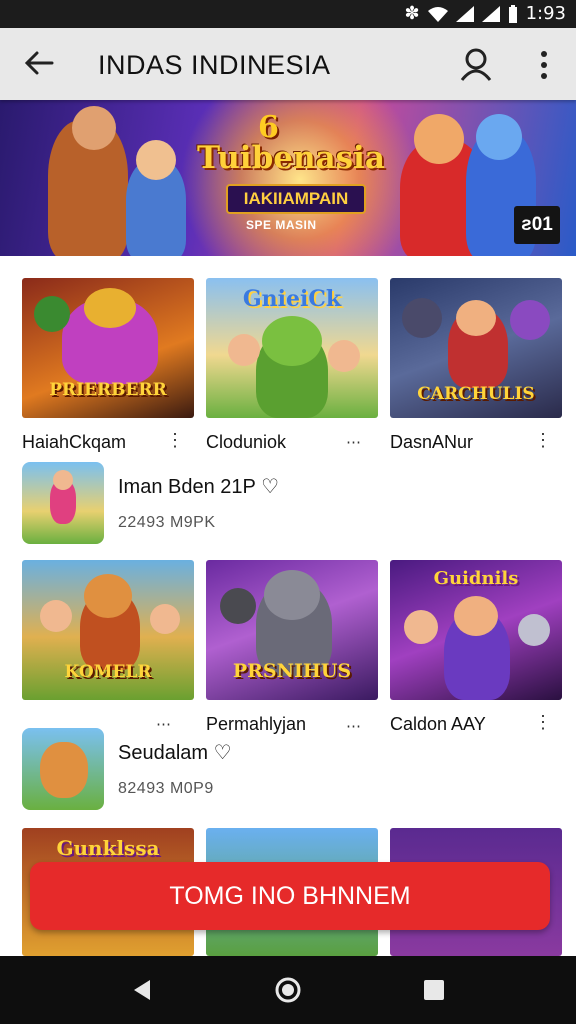  Describe the element at coordinates (476, 64) in the screenshot. I see `profile-icon` at that location.